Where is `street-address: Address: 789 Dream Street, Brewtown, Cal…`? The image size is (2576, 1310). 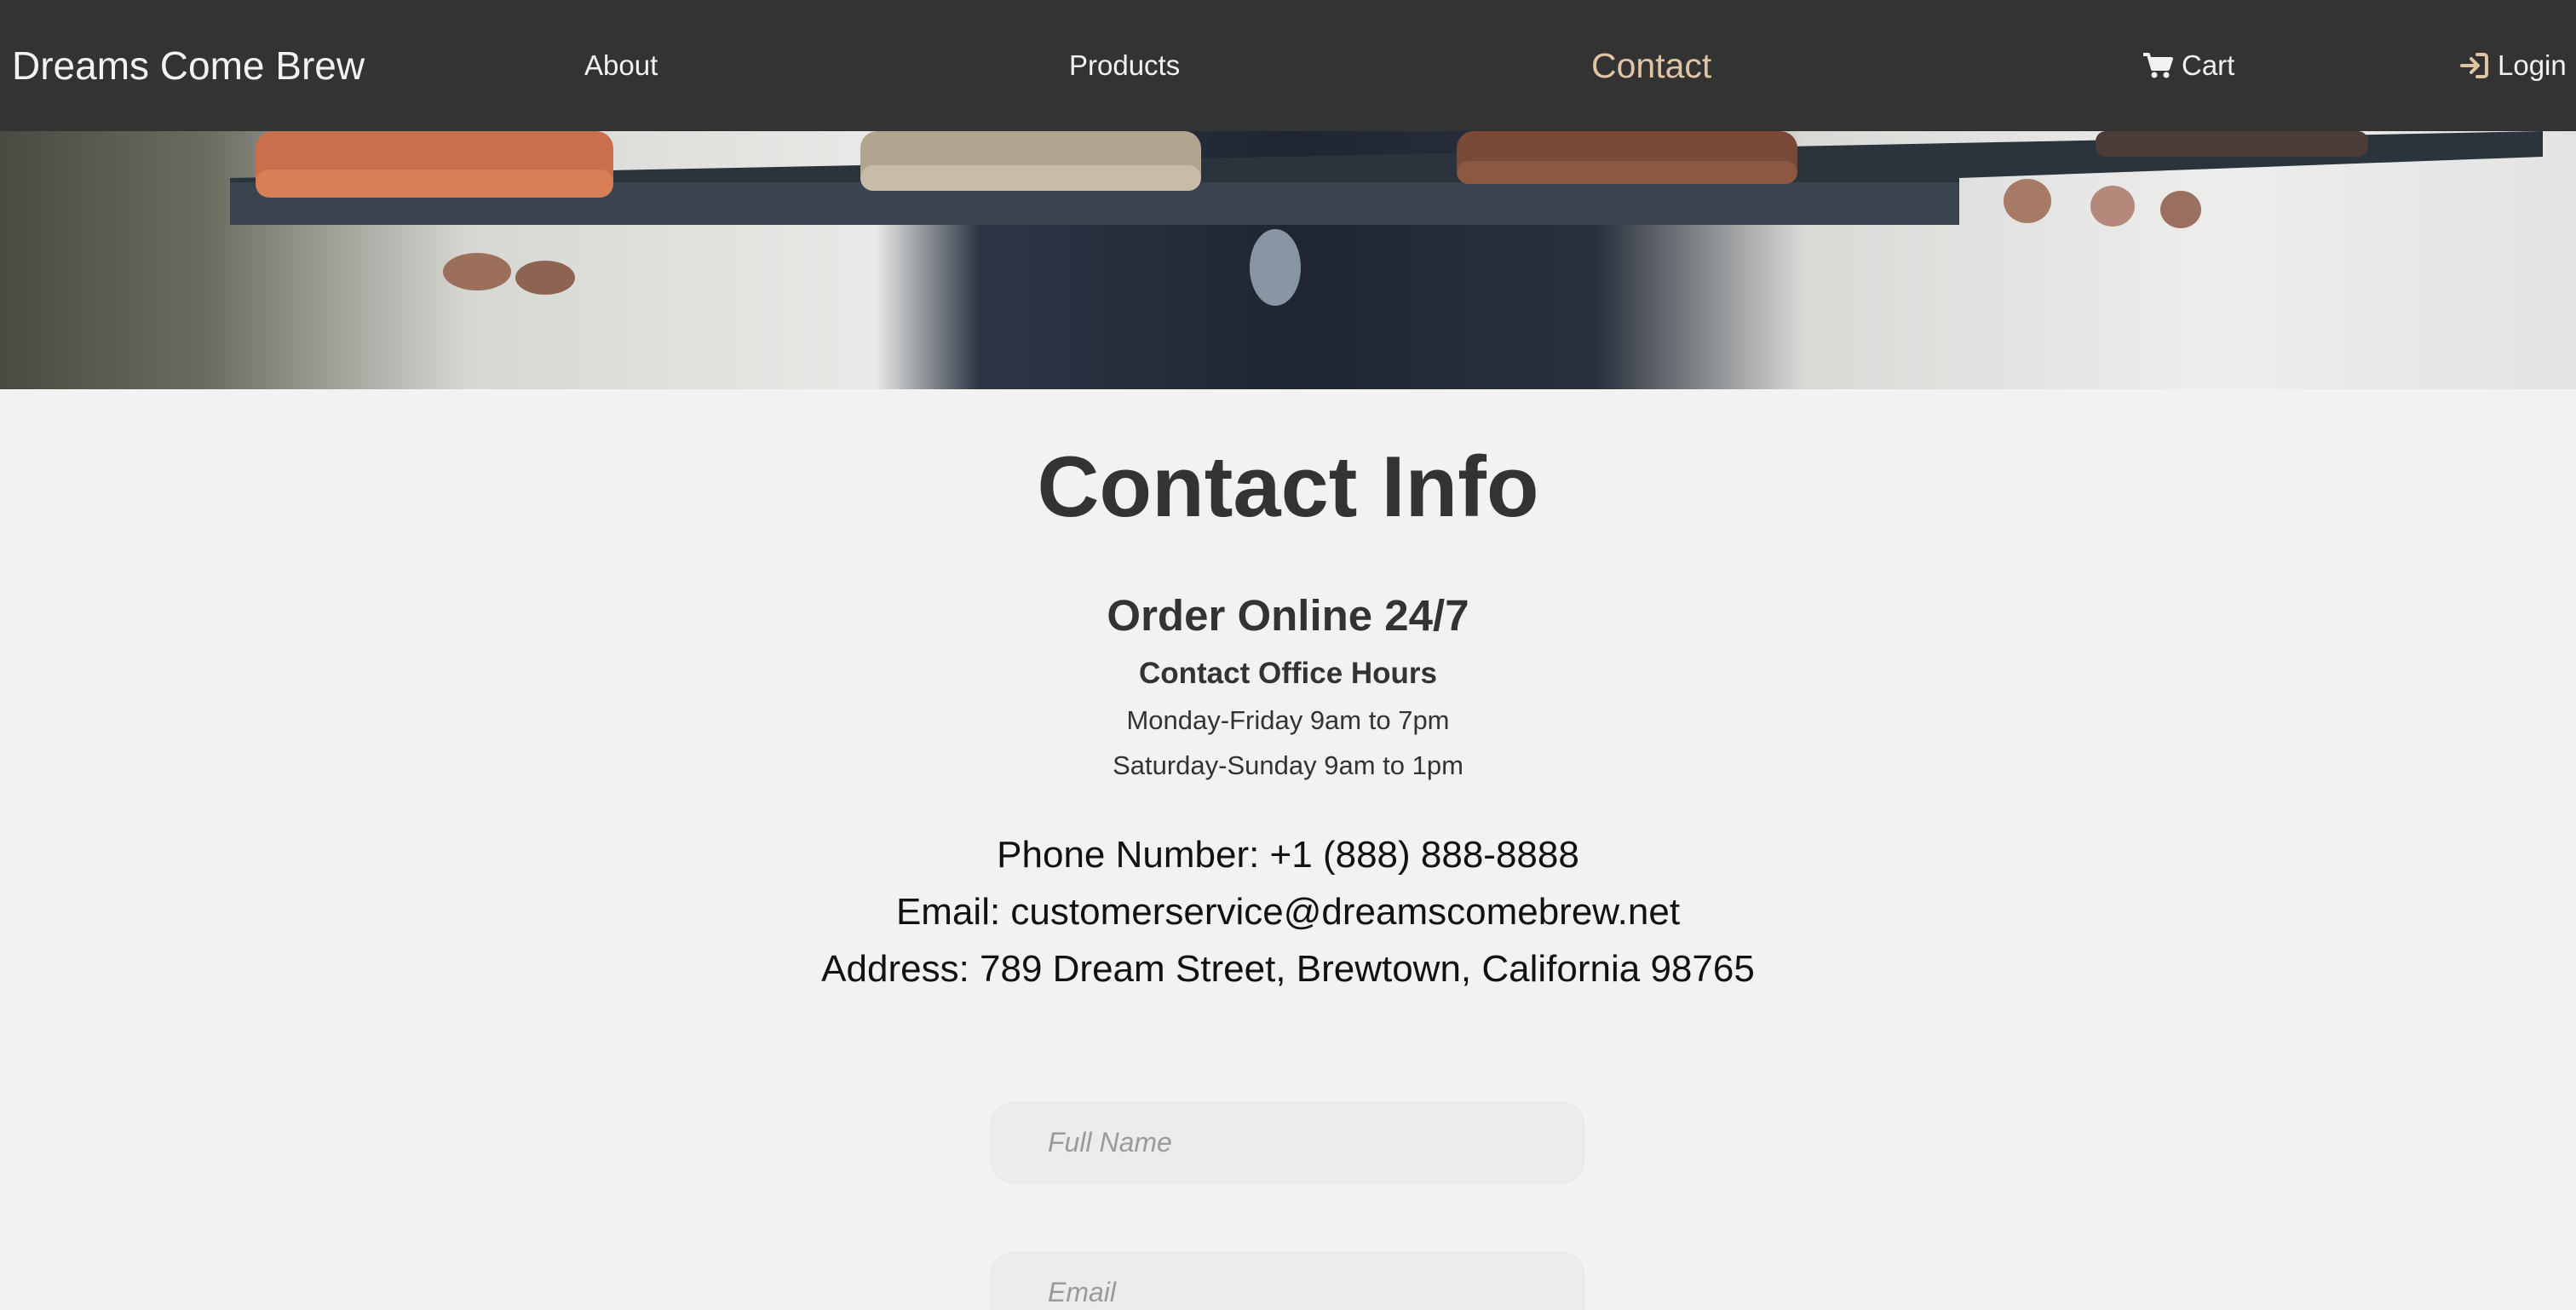 street-address: Address: 789 Dream Street, Brewtown, Cal… is located at coordinates (1288, 969).